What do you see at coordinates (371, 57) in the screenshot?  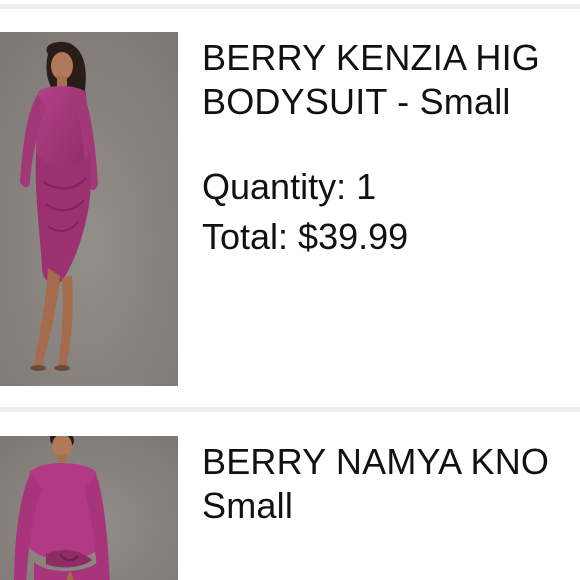 I see `product-name-line-1: BERRY KENZIA HIG` at bounding box center [371, 57].